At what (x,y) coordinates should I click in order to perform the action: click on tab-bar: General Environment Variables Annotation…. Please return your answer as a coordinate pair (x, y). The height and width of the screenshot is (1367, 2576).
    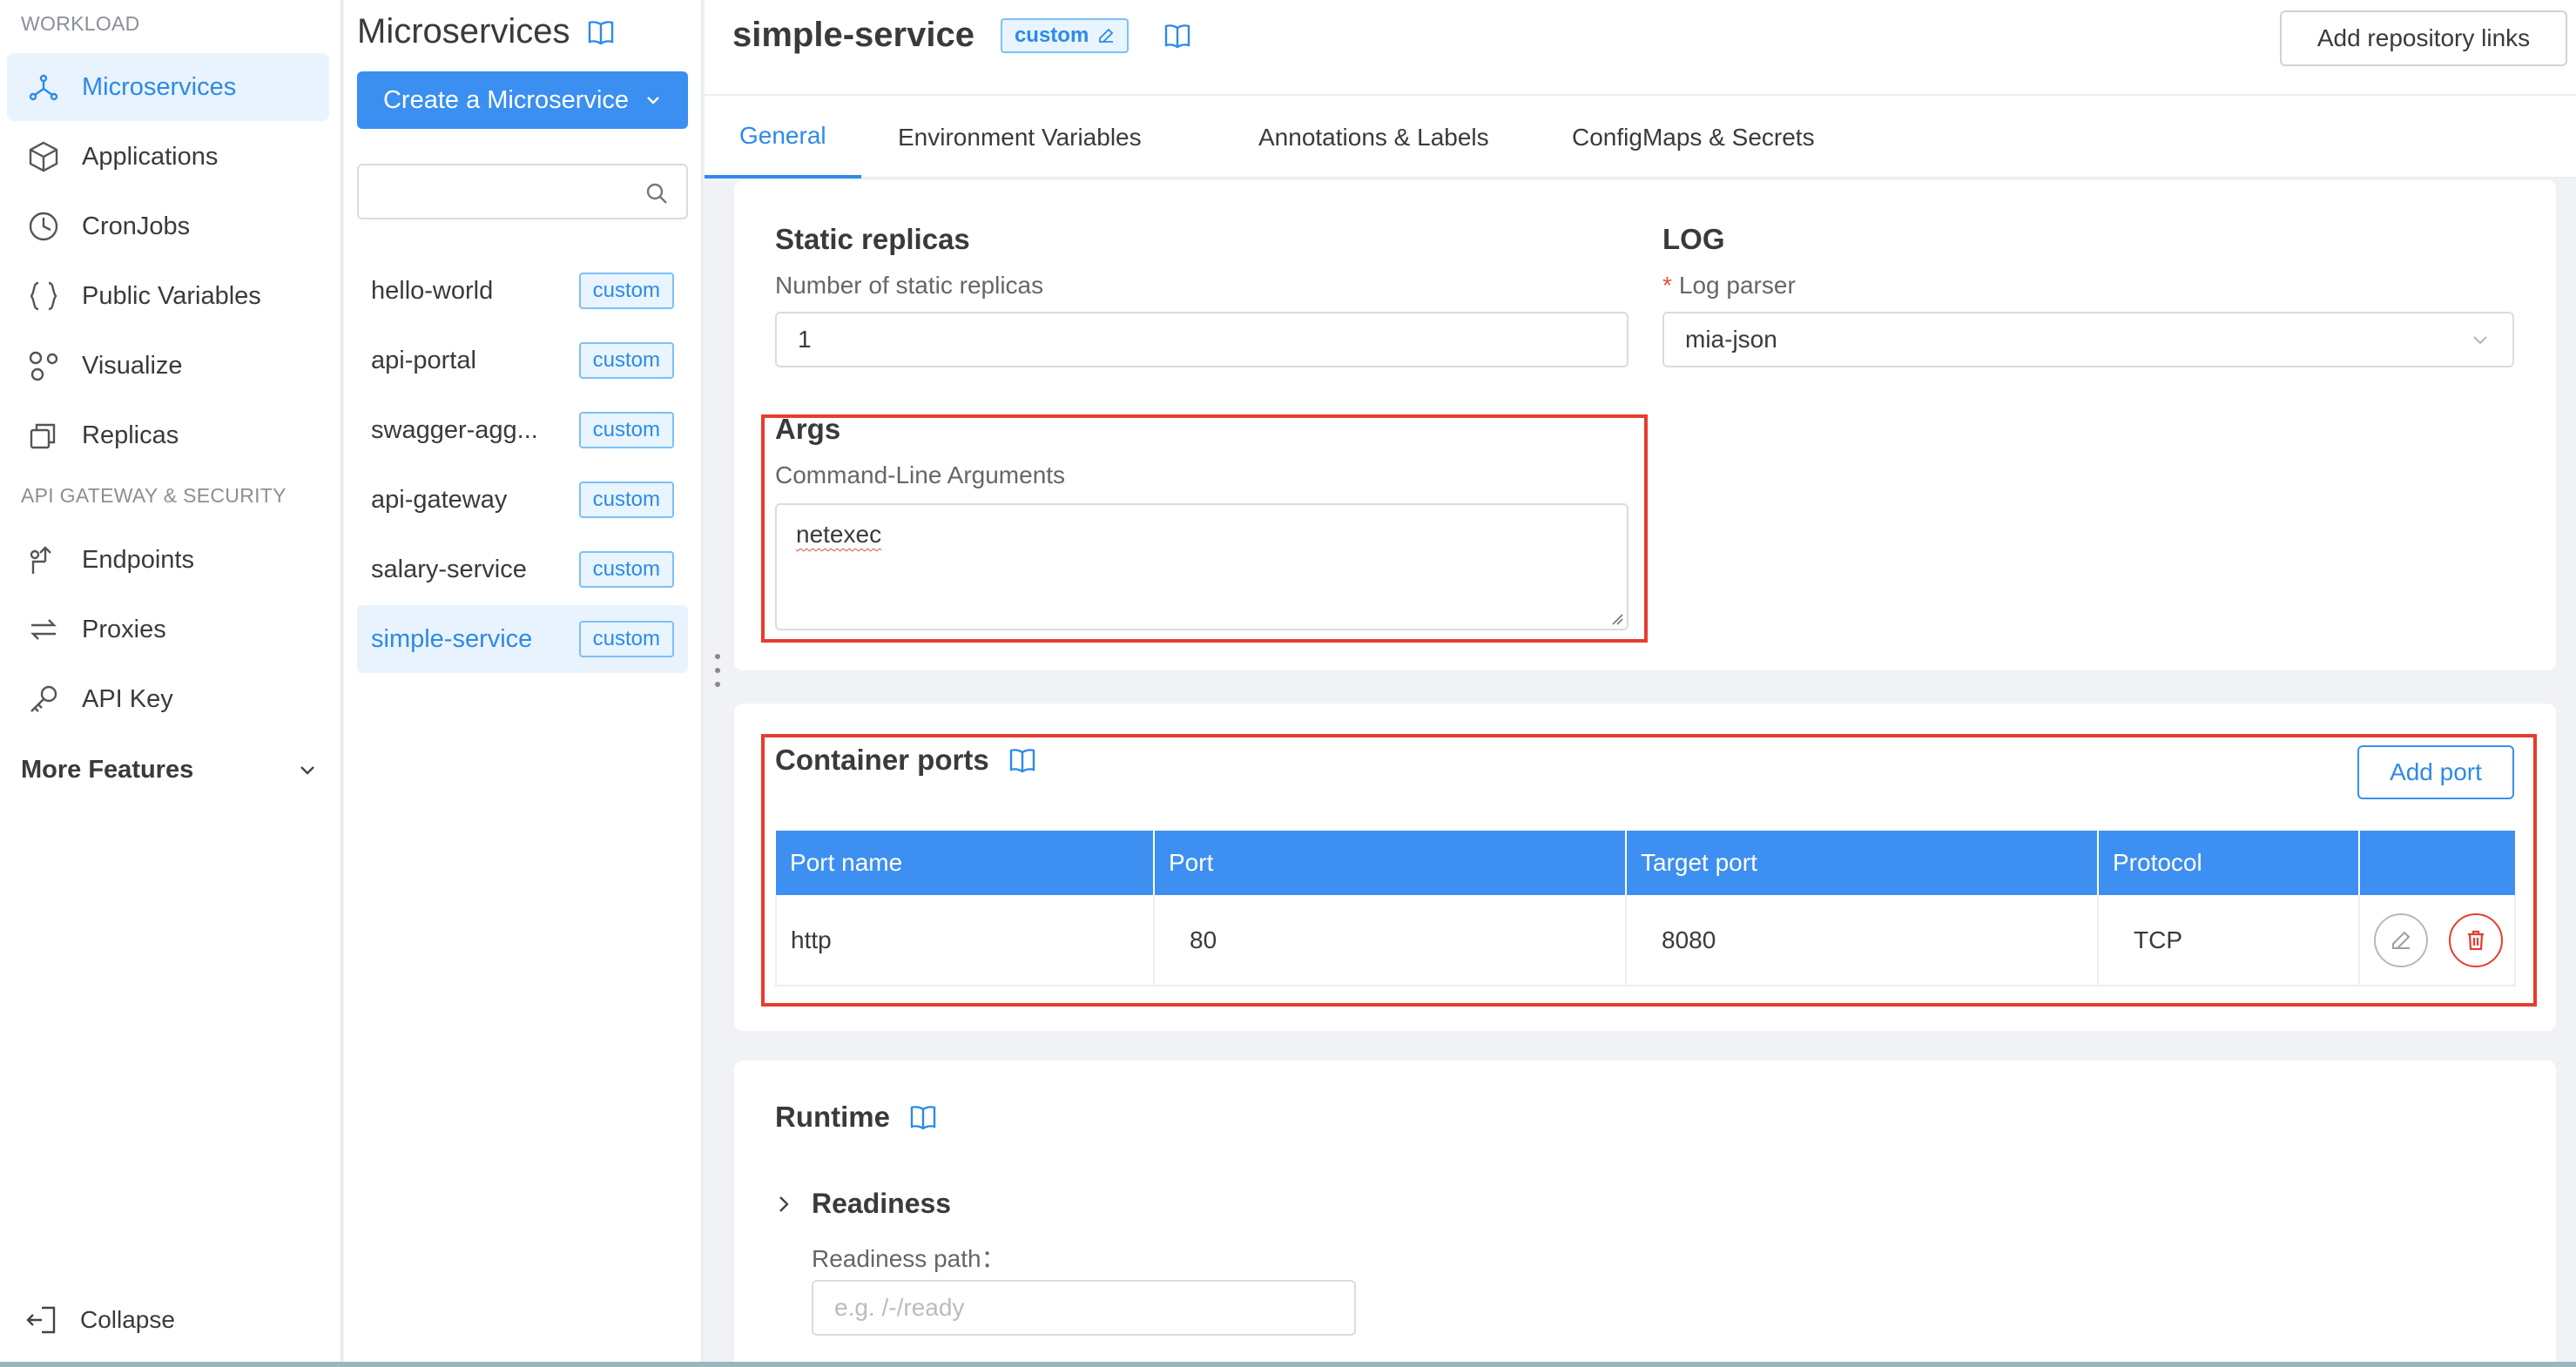
    Looking at the image, I should click on (1640, 136).